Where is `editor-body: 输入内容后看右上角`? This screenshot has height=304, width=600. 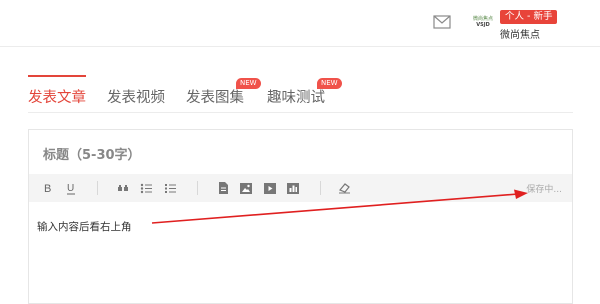
editor-body: 输入内容后看右上角 is located at coordinates (84, 226).